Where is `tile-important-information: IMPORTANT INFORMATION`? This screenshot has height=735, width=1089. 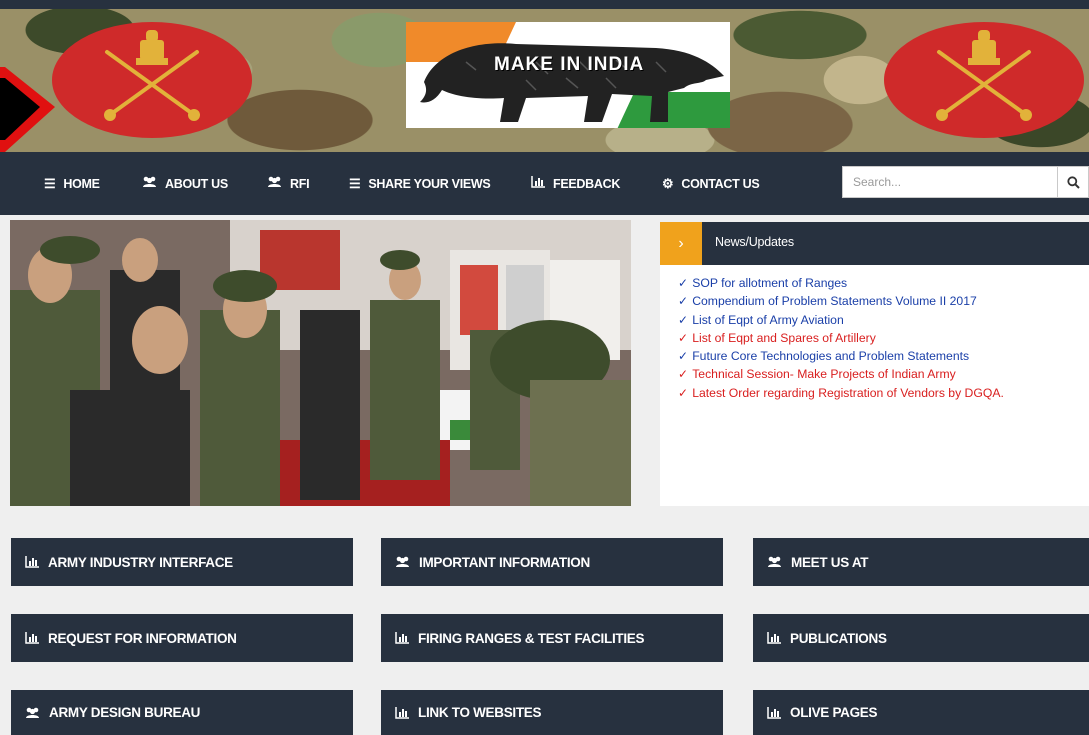
tile-important-information: IMPORTANT INFORMATION is located at coordinates (552, 562).